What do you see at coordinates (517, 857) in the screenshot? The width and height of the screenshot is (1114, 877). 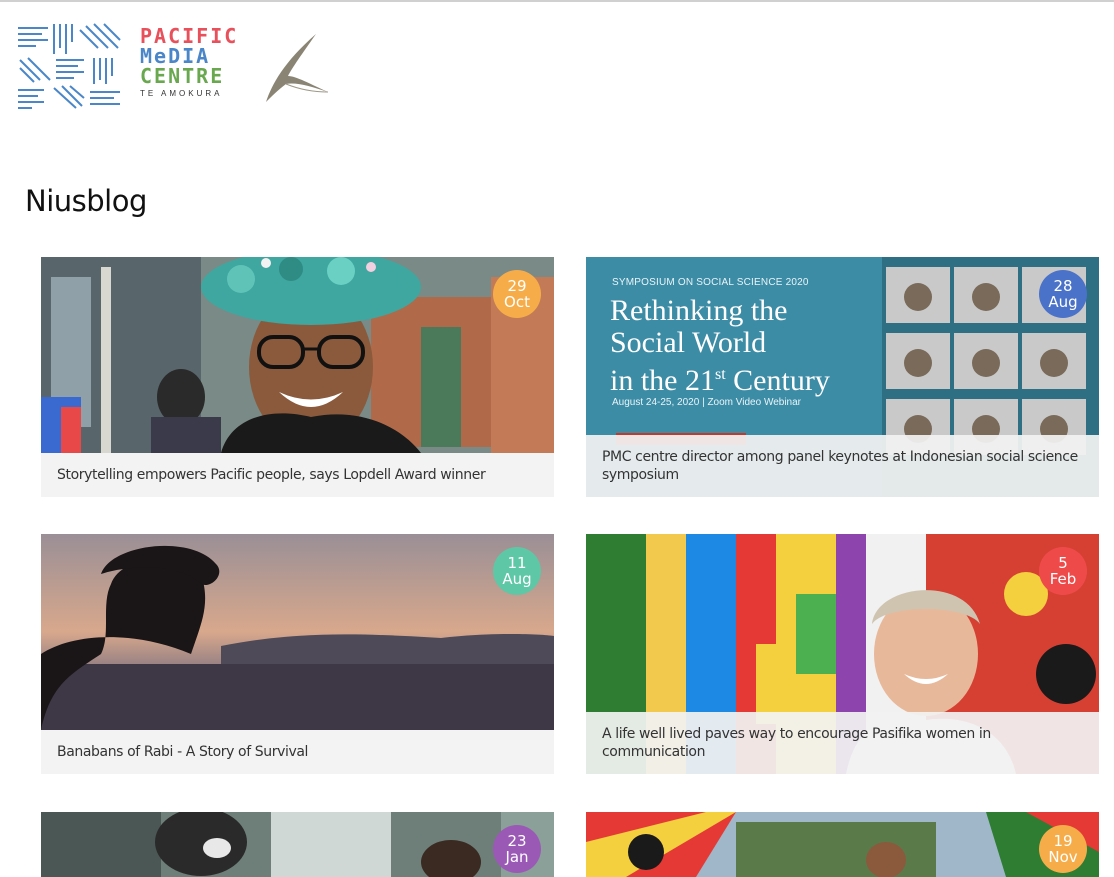 I see `post-date-month: Jan` at bounding box center [517, 857].